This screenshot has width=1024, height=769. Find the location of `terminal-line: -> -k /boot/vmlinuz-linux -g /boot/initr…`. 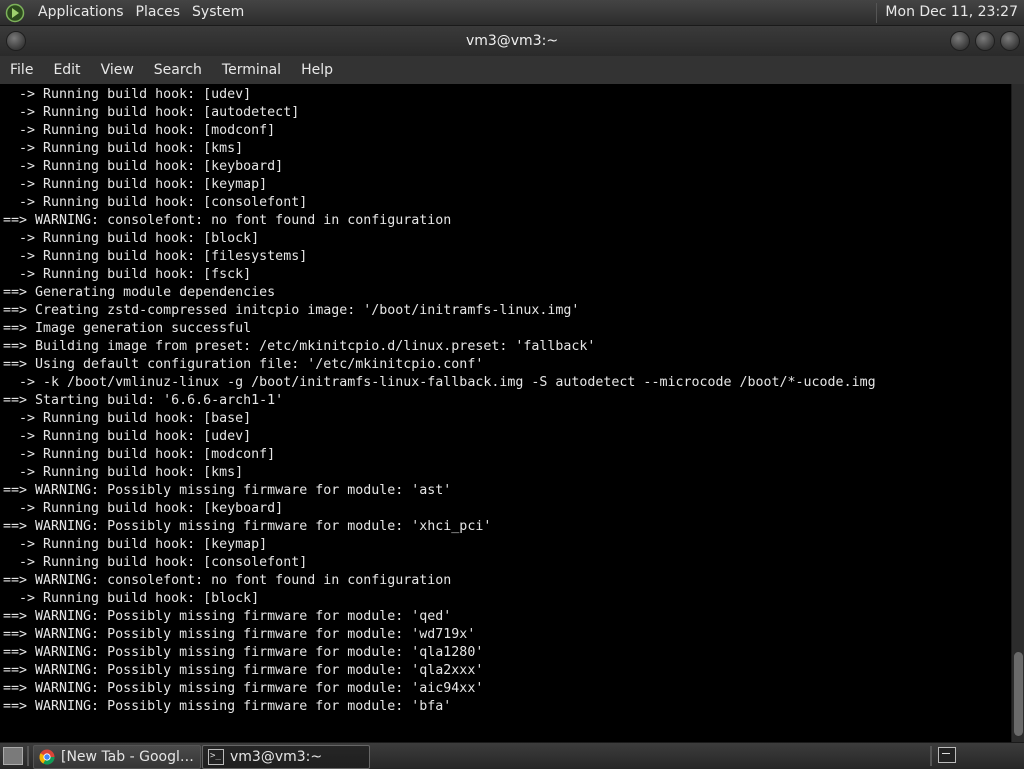

terminal-line: -> -k /boot/vmlinuz-linux -g /boot/initr… is located at coordinates (439, 382).